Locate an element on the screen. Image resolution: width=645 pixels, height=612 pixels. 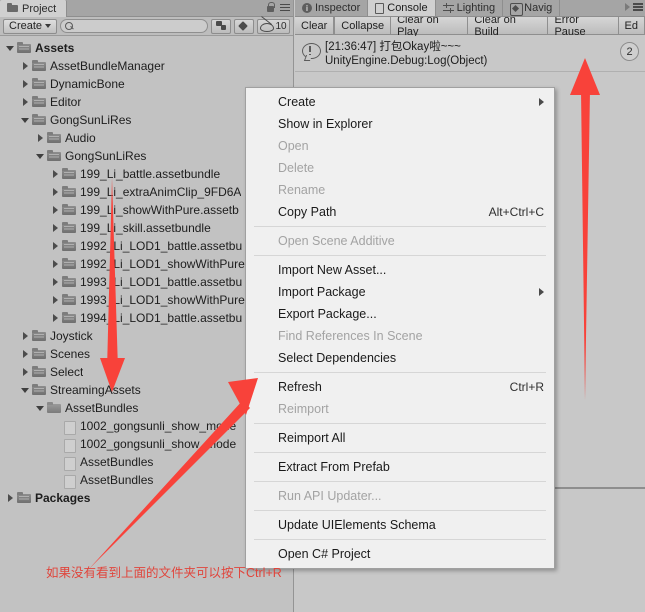
tree-row-label: 1992_Li_LOD1_battle.assetbu is located at coordinates (161, 246).